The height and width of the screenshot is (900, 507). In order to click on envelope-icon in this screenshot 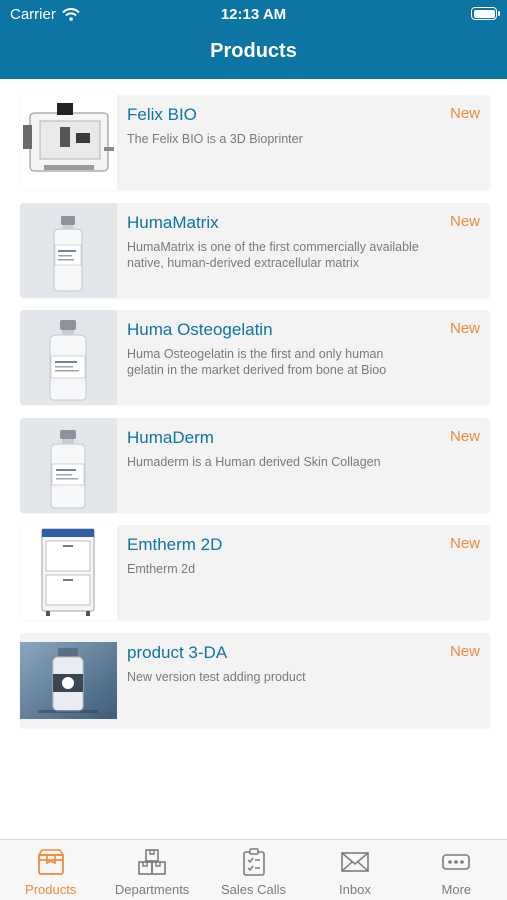, I will do `click(355, 862)`.